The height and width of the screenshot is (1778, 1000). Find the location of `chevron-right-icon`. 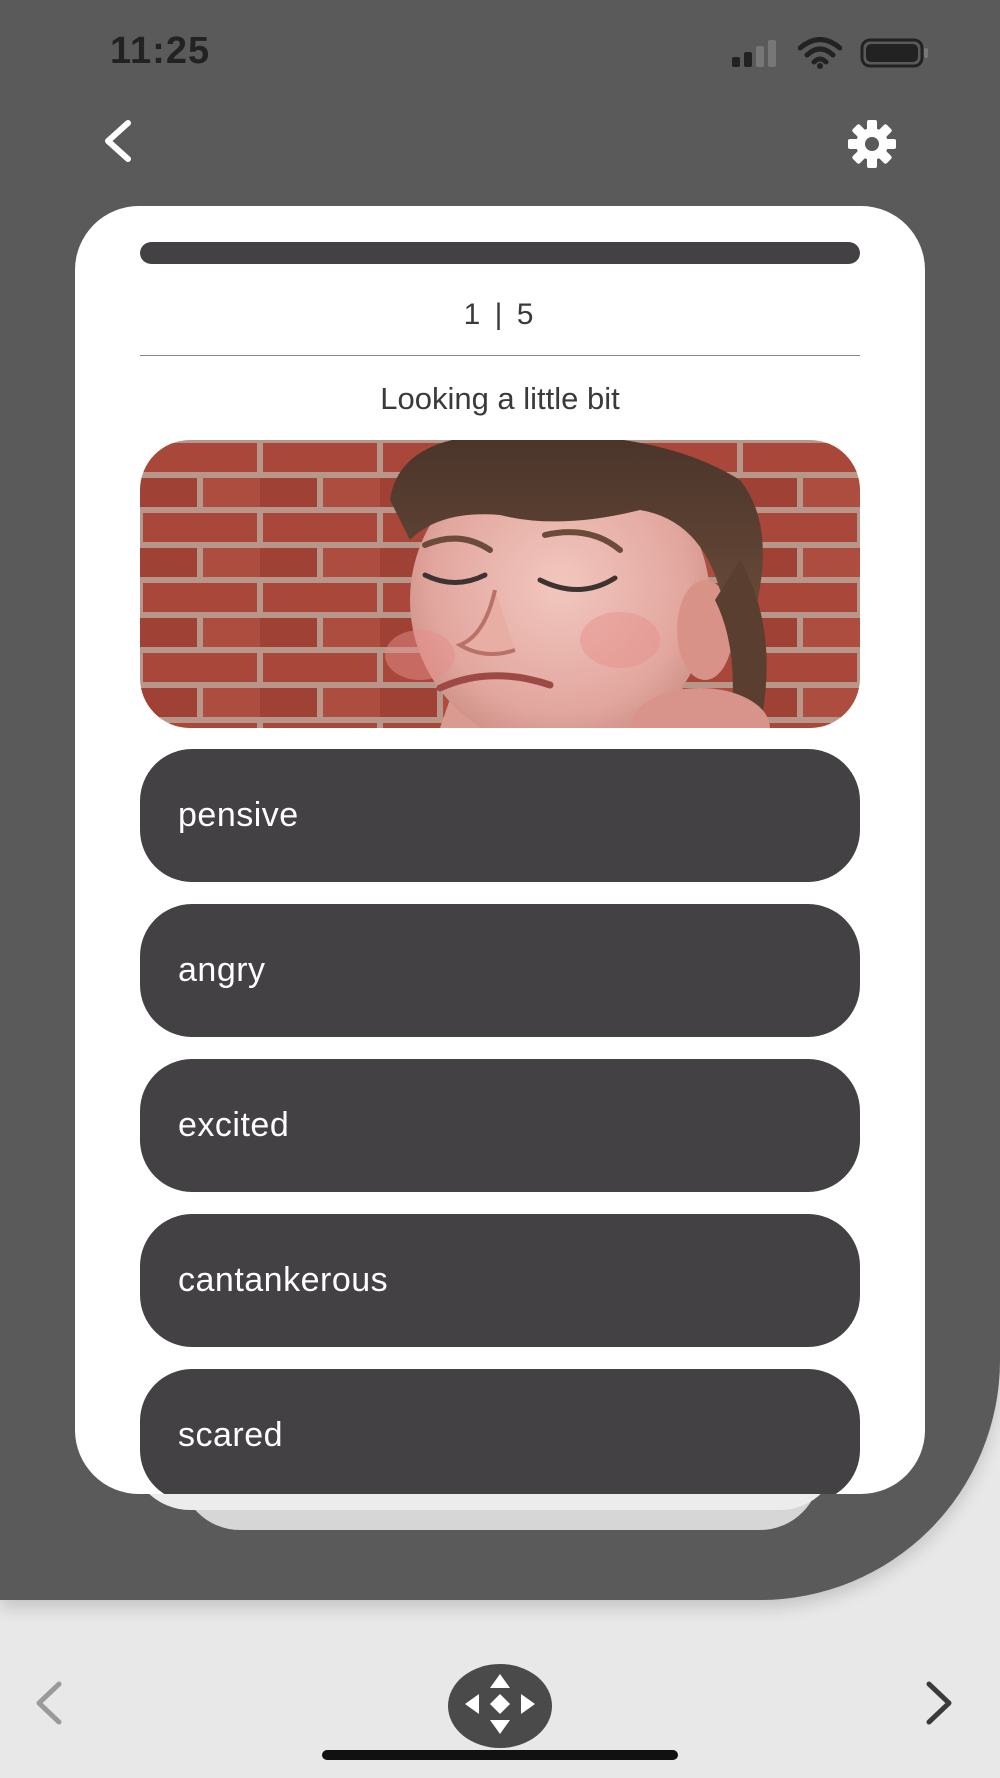

chevron-right-icon is located at coordinates (940, 1705).